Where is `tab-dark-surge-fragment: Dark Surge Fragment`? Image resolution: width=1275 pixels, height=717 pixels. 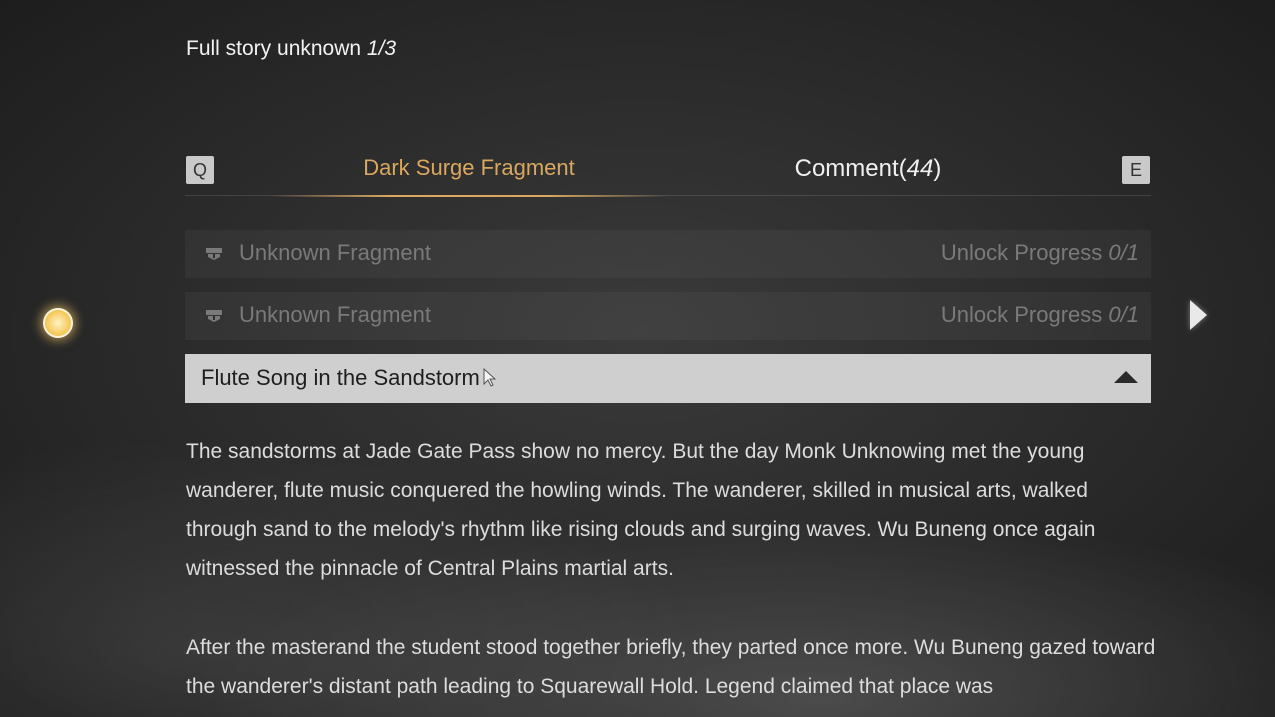 tab-dark-surge-fragment: Dark Surge Fragment is located at coordinates (469, 168).